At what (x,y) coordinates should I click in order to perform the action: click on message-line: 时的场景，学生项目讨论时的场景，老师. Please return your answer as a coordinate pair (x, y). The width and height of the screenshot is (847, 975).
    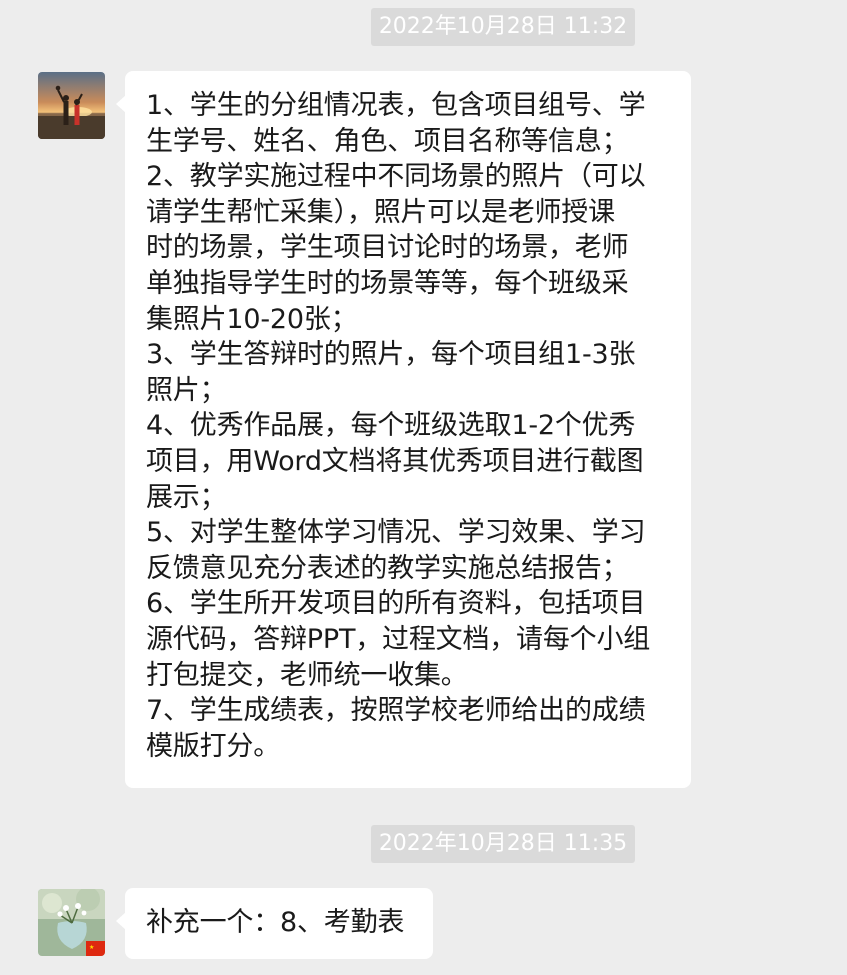
    Looking at the image, I should click on (387, 248).